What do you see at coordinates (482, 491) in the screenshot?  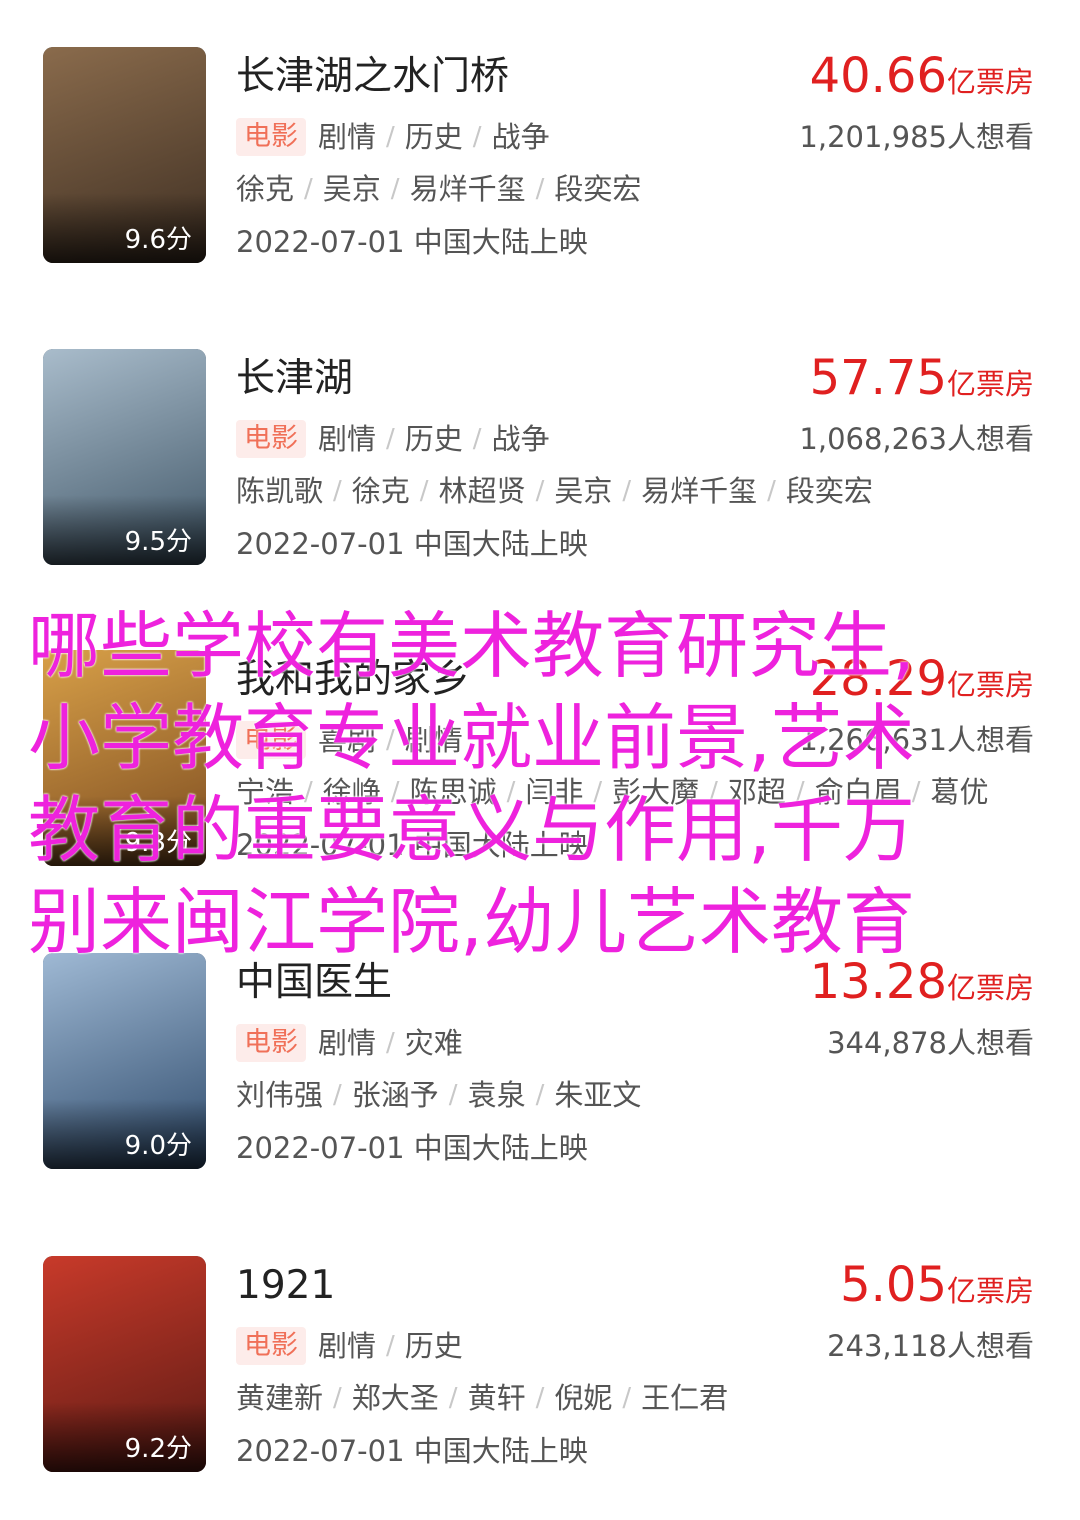 I see `cast-member: 林超贤` at bounding box center [482, 491].